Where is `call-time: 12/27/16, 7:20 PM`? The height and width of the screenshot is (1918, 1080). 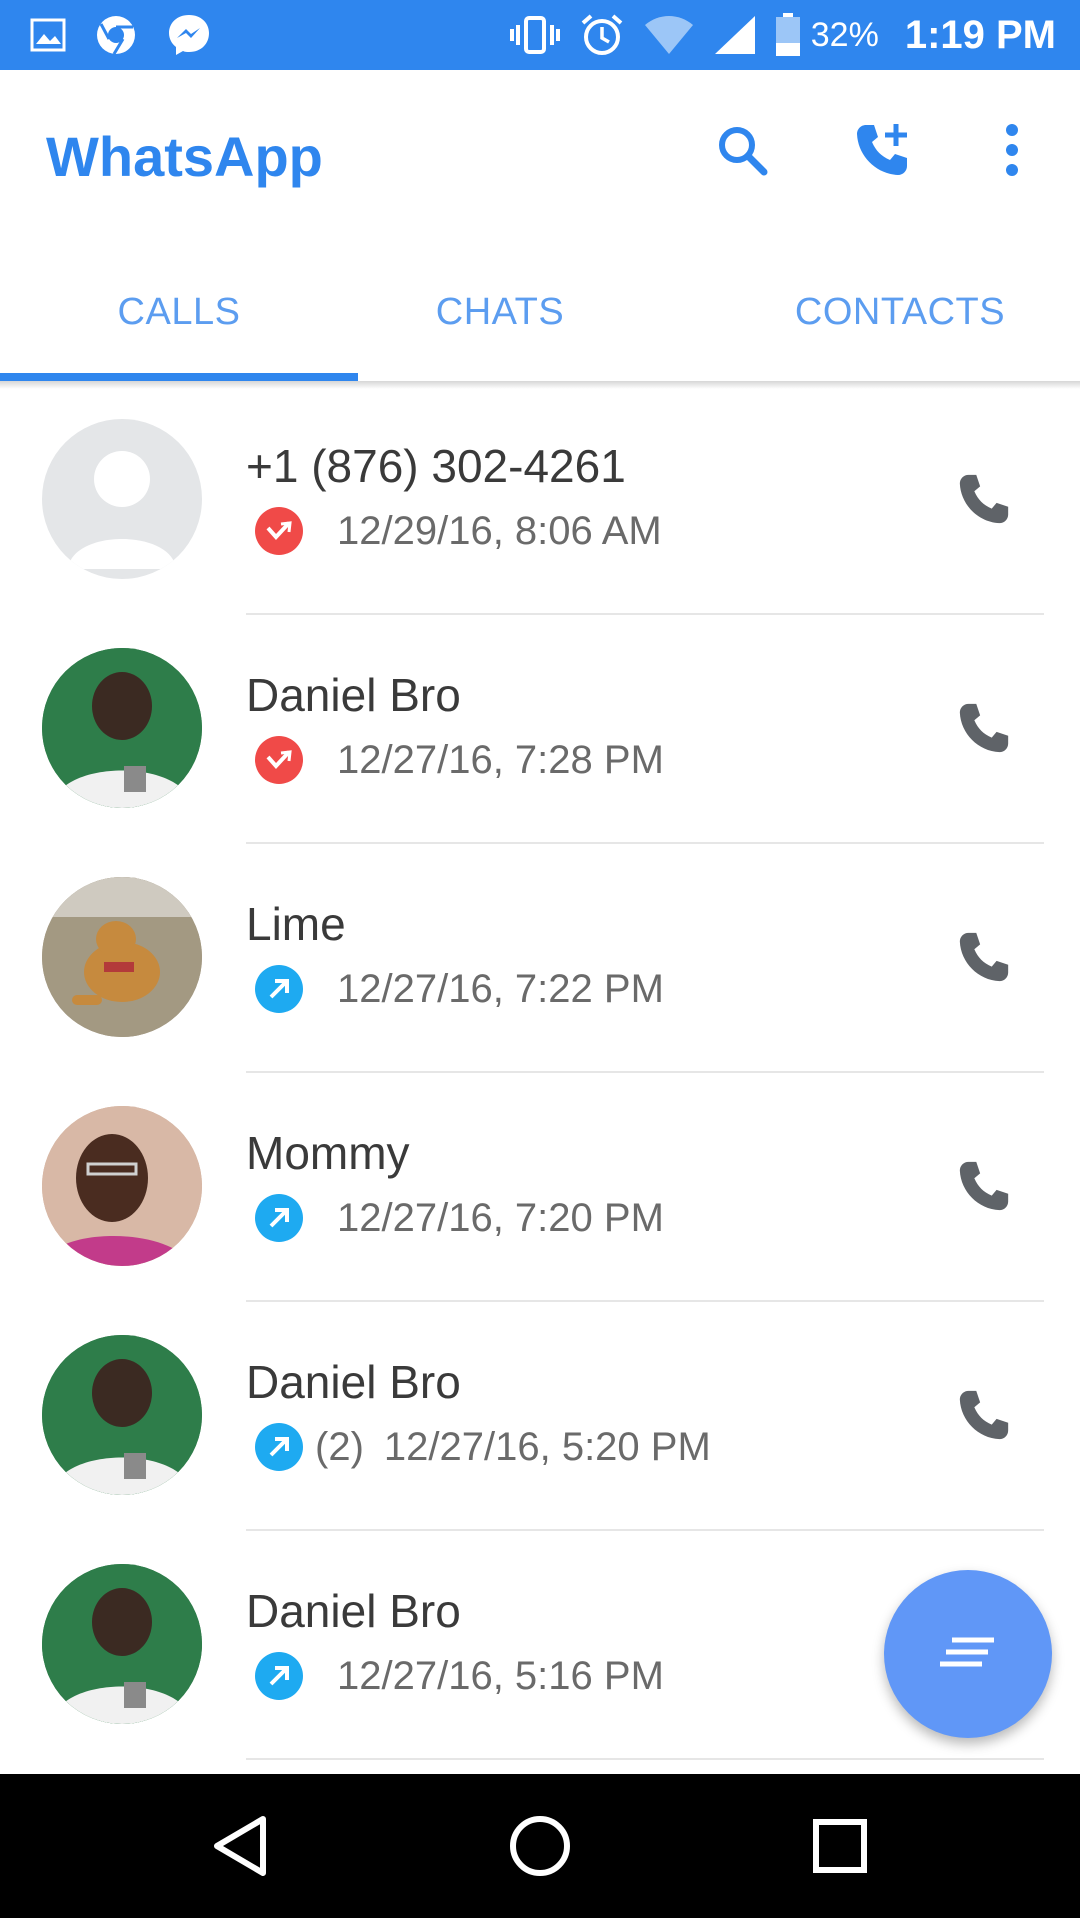
call-time: 12/27/16, 7:20 PM is located at coordinates (500, 1217).